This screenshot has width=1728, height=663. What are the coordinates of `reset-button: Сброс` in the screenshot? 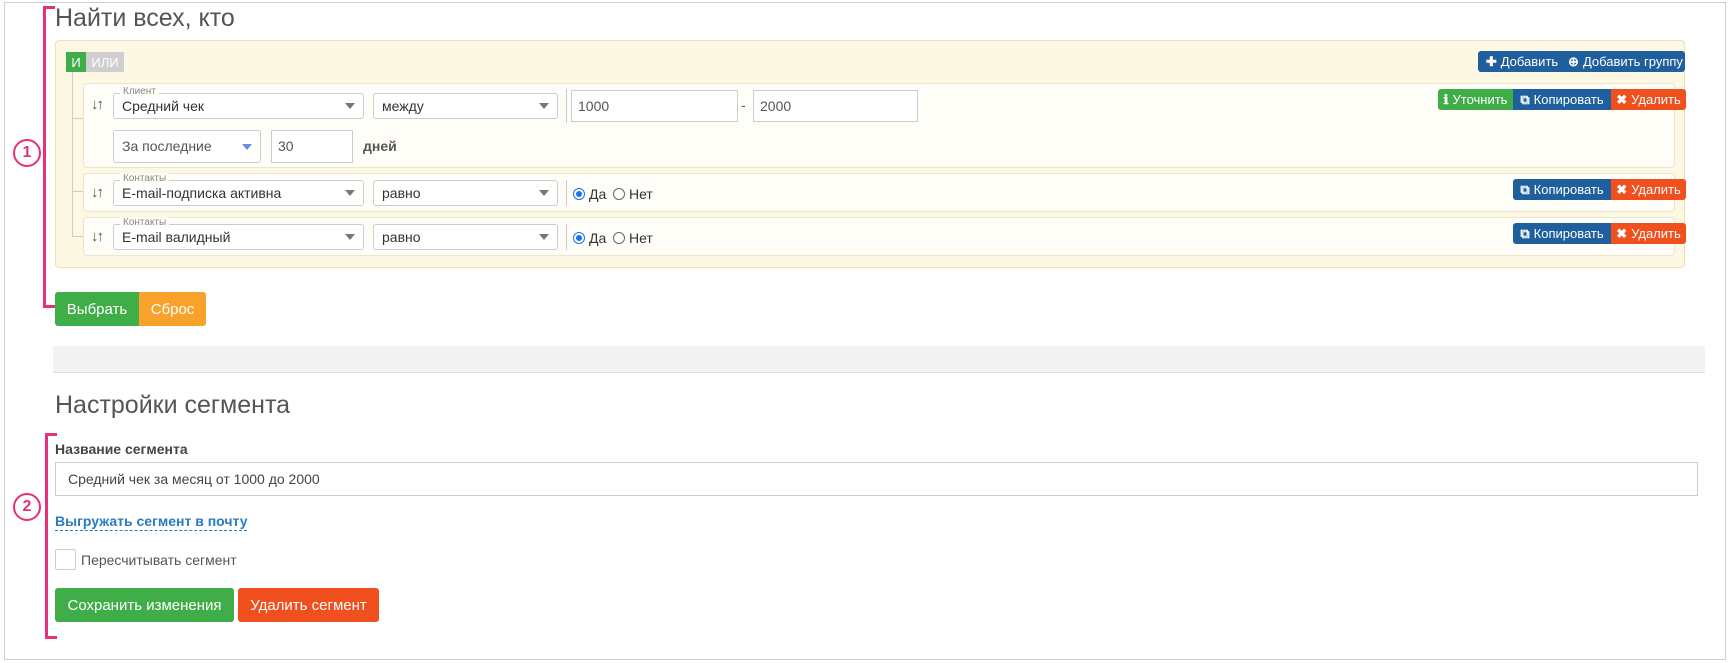 It's located at (172, 309).